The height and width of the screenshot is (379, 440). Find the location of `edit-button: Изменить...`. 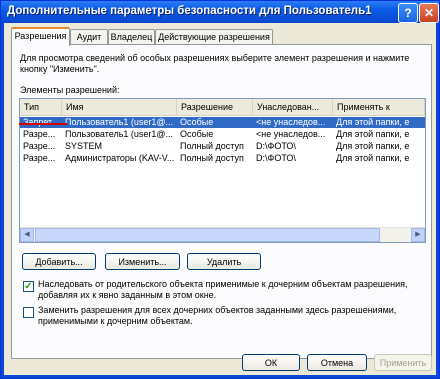

edit-button: Изменить... is located at coordinates (142, 261).